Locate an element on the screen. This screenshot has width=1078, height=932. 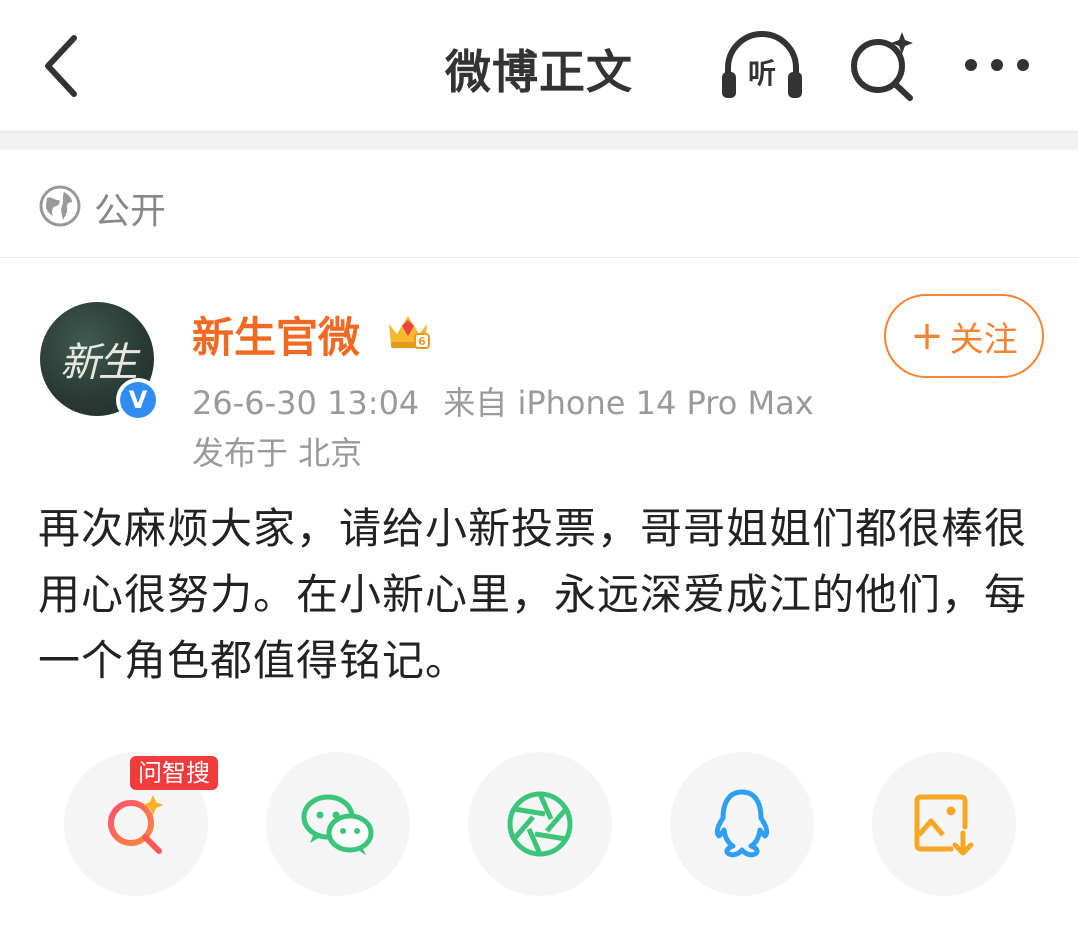
save-image-button is located at coordinates (944, 824).